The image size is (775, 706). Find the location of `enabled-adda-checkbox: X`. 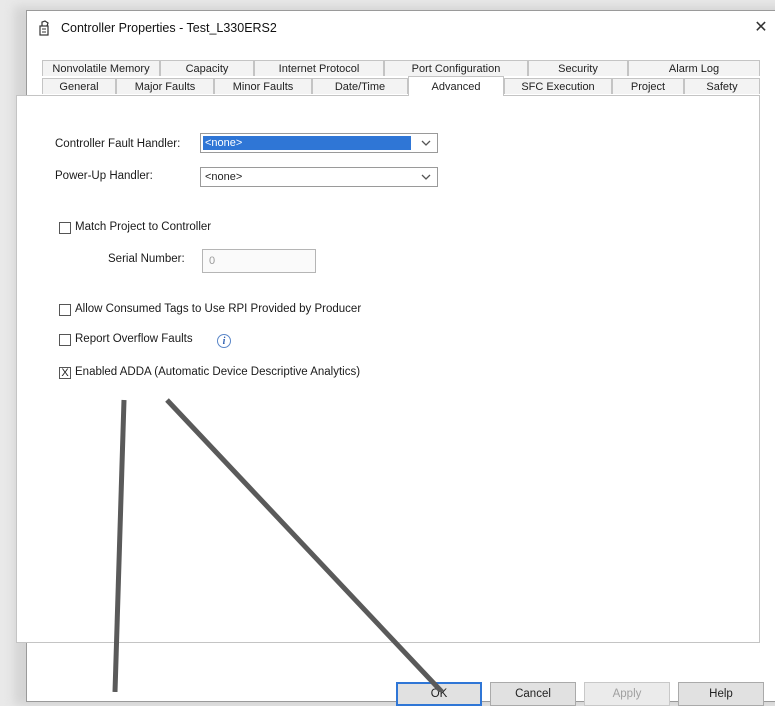

enabled-adda-checkbox: X is located at coordinates (65, 373).